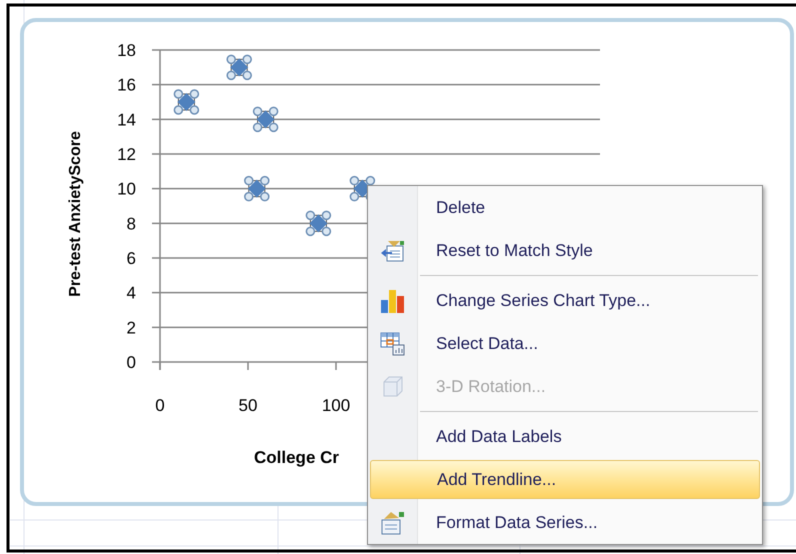 The width and height of the screenshot is (796, 554). Describe the element at coordinates (393, 250) in the screenshot. I see `reset-style-icon` at that location.